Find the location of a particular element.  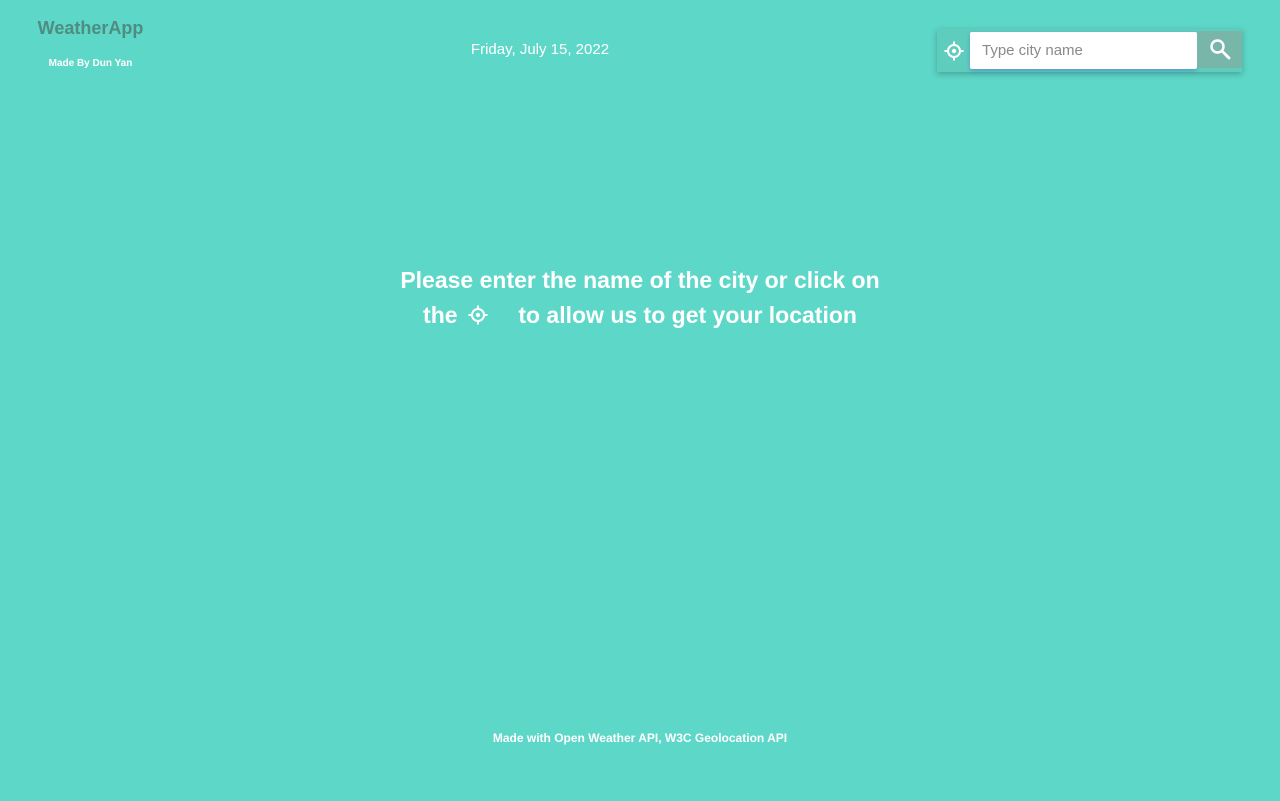

search-button is located at coordinates (1219, 49).